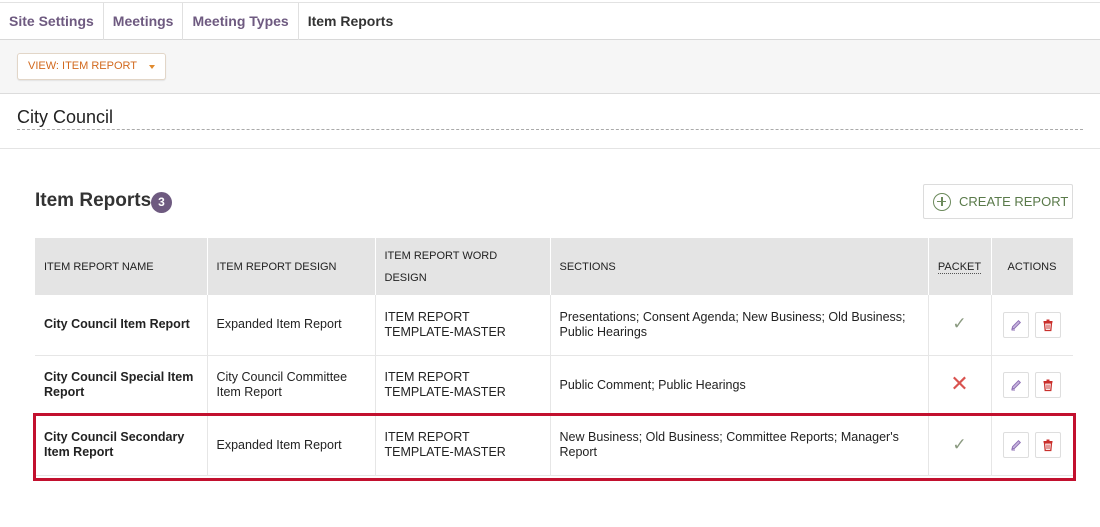 This screenshot has width=1100, height=527. Describe the element at coordinates (463, 266) in the screenshot. I see `header-word-design: ITEM REPORT WORD DESIGN` at that location.